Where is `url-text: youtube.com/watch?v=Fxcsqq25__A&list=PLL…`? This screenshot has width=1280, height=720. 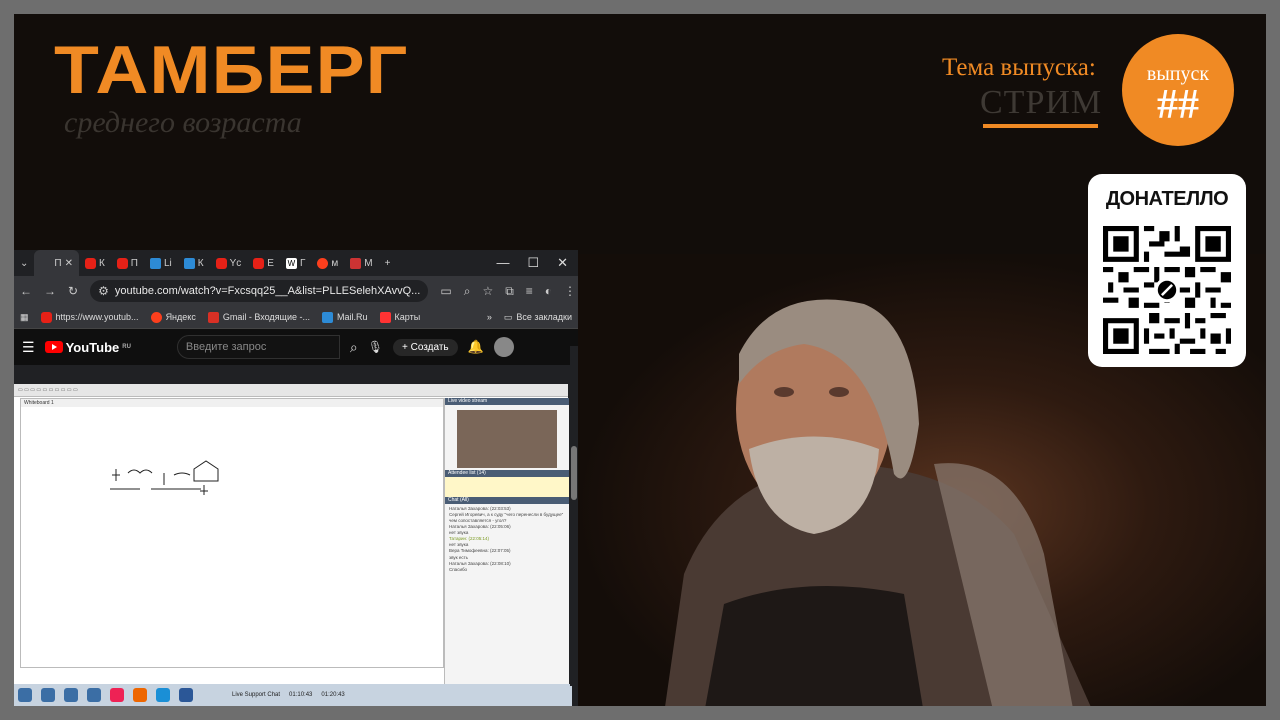 url-text: youtube.com/watch?v=Fxcsqq25__A&list=PLL… is located at coordinates (267, 291).